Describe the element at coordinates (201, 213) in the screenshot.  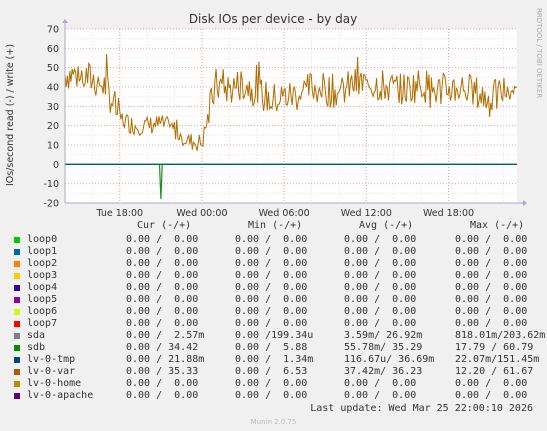
I see `x-tick-label: Wed 00:00` at that location.